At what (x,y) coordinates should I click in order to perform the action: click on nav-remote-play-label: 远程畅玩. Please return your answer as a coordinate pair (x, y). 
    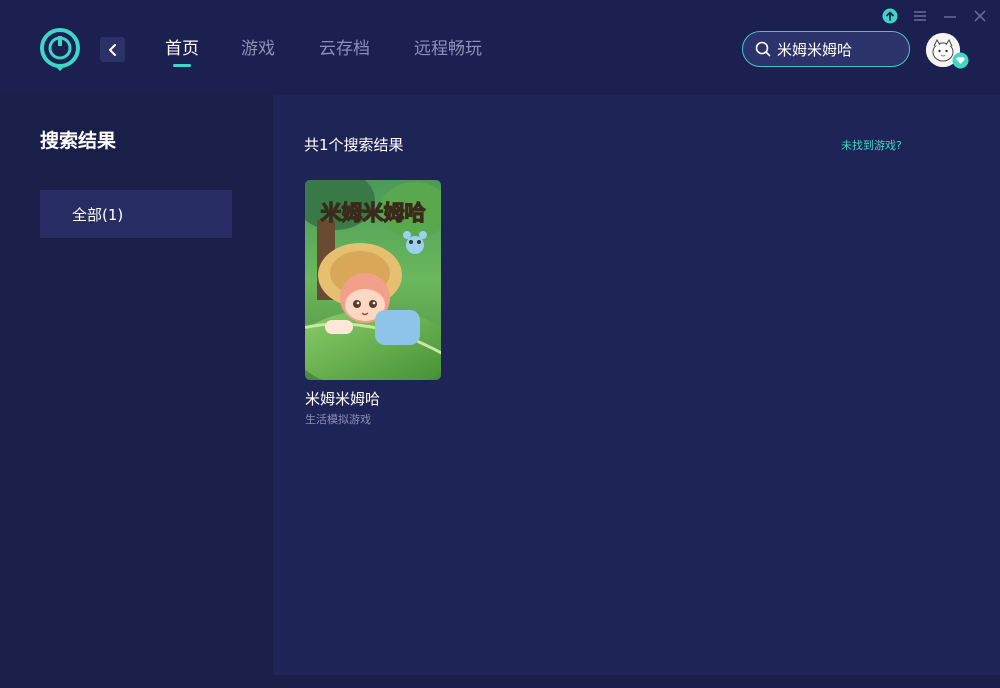
    Looking at the image, I should click on (448, 49).